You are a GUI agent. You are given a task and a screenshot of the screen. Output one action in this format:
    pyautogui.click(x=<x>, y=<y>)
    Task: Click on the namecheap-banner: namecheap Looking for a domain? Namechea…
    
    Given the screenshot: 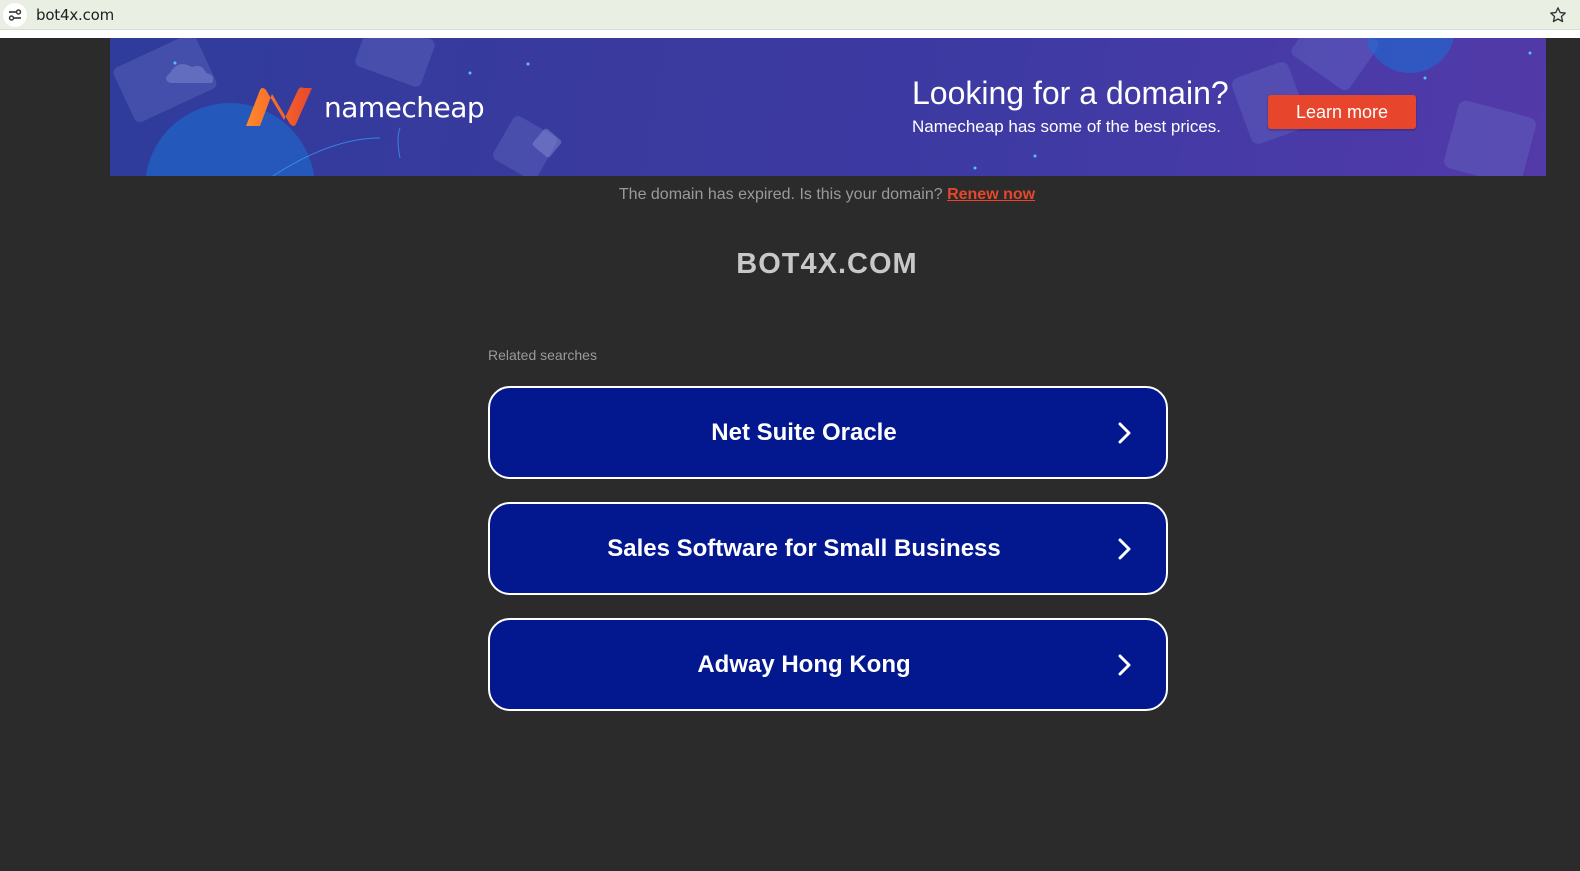 What is the action you would take?
    pyautogui.click(x=828, y=107)
    